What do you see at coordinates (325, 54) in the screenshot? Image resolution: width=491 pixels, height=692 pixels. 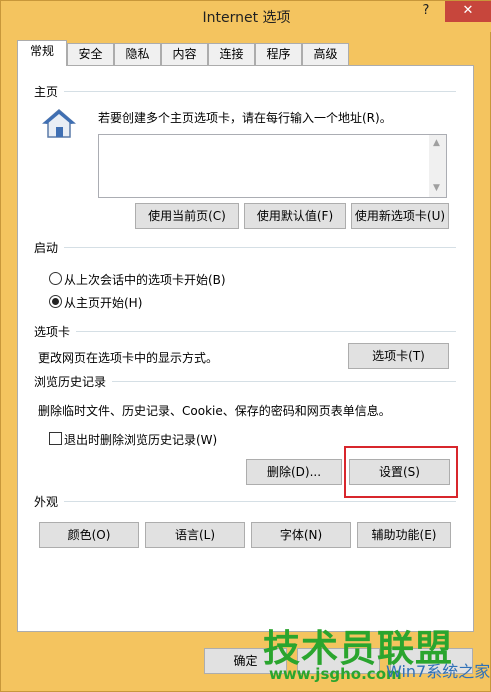 I see `tab-advanced: 高级` at bounding box center [325, 54].